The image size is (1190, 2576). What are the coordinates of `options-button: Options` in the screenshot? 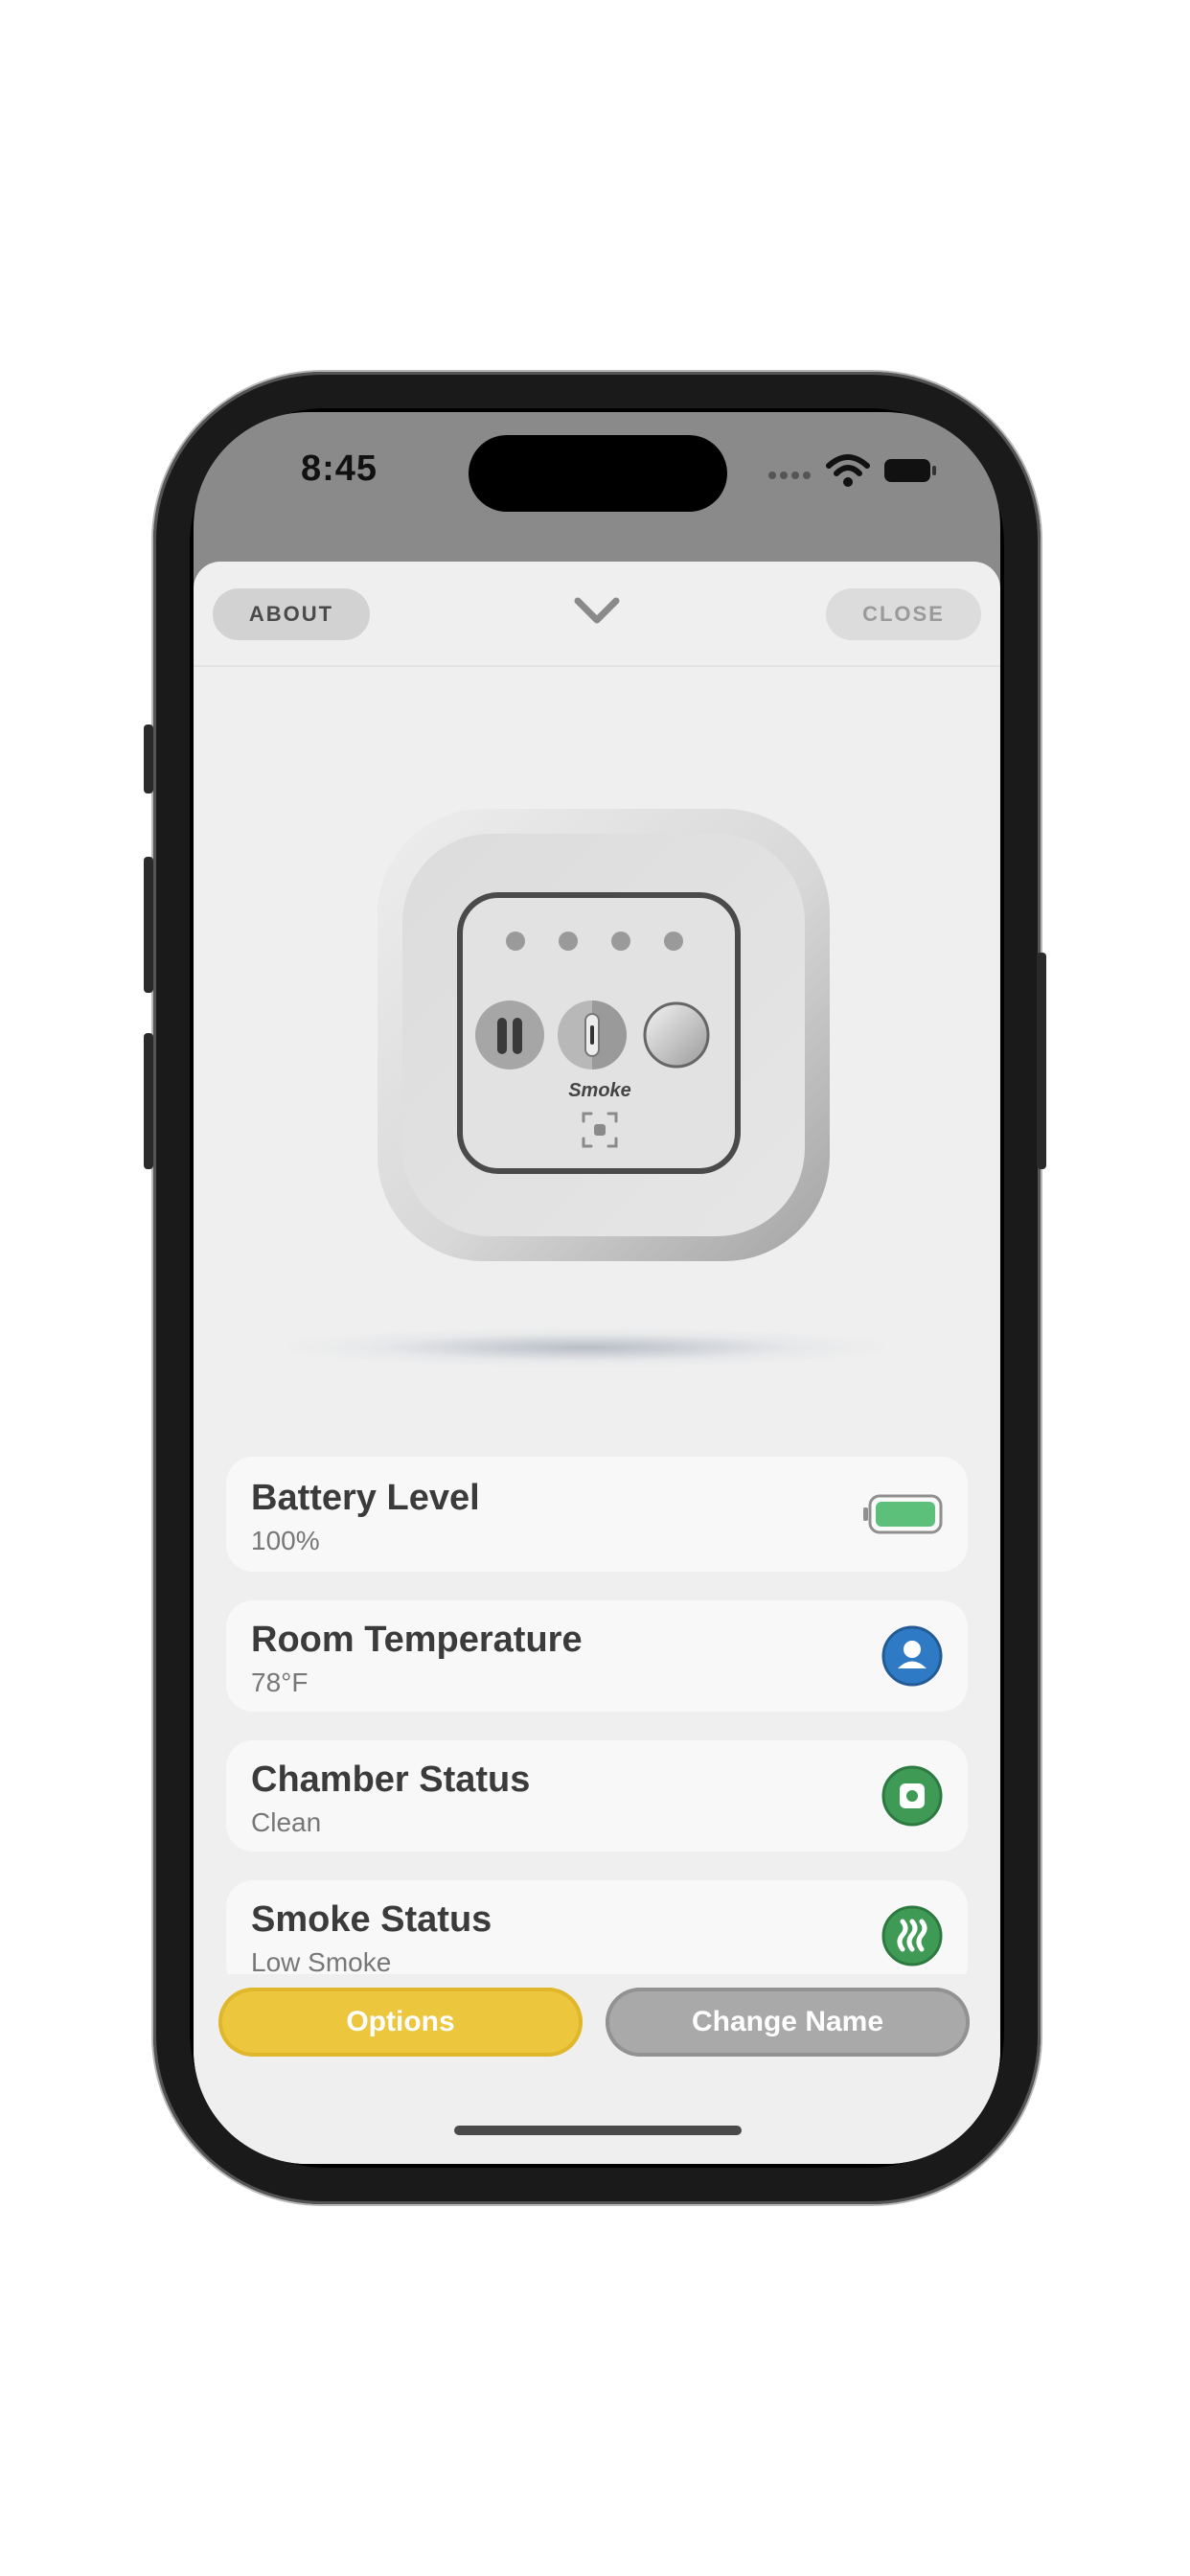 It's located at (401, 2022).